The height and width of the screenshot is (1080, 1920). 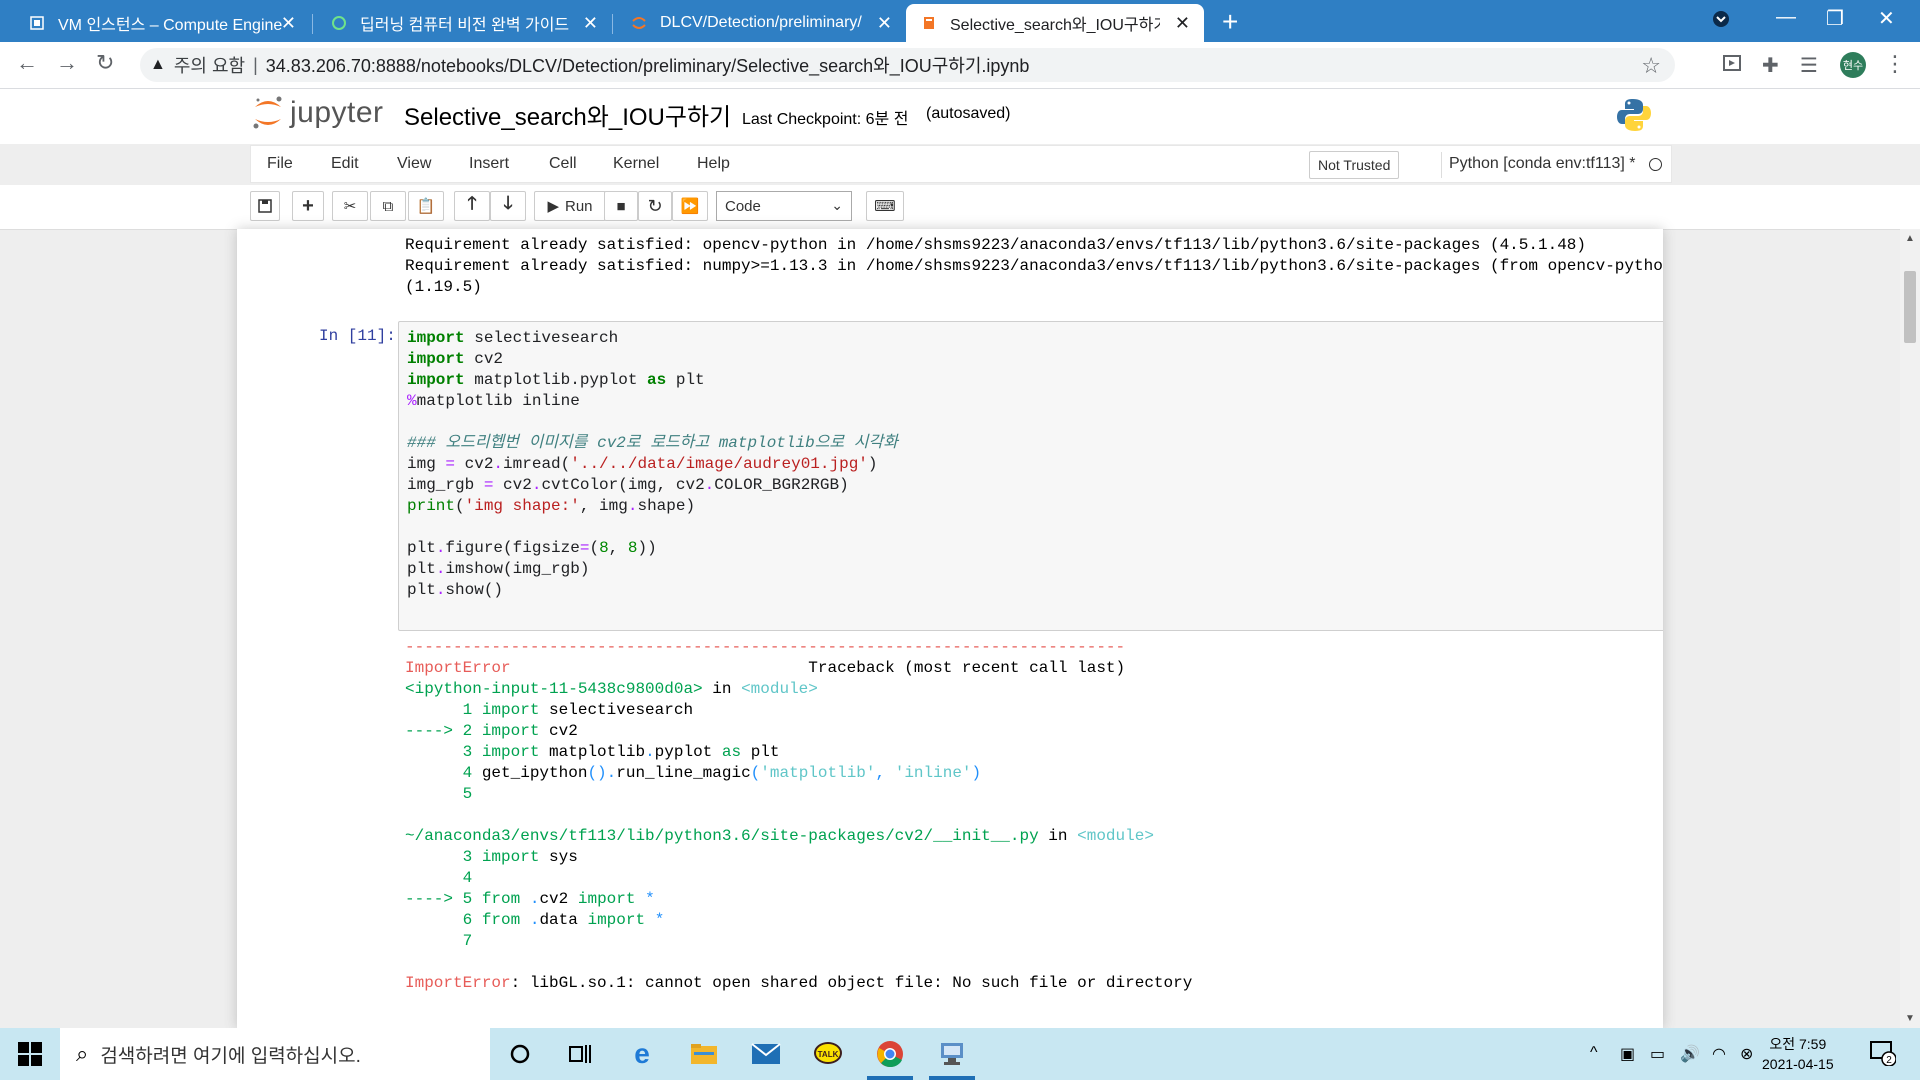 What do you see at coordinates (1910, 628) in the screenshot?
I see `page-scrollbar: ▲ ▼` at bounding box center [1910, 628].